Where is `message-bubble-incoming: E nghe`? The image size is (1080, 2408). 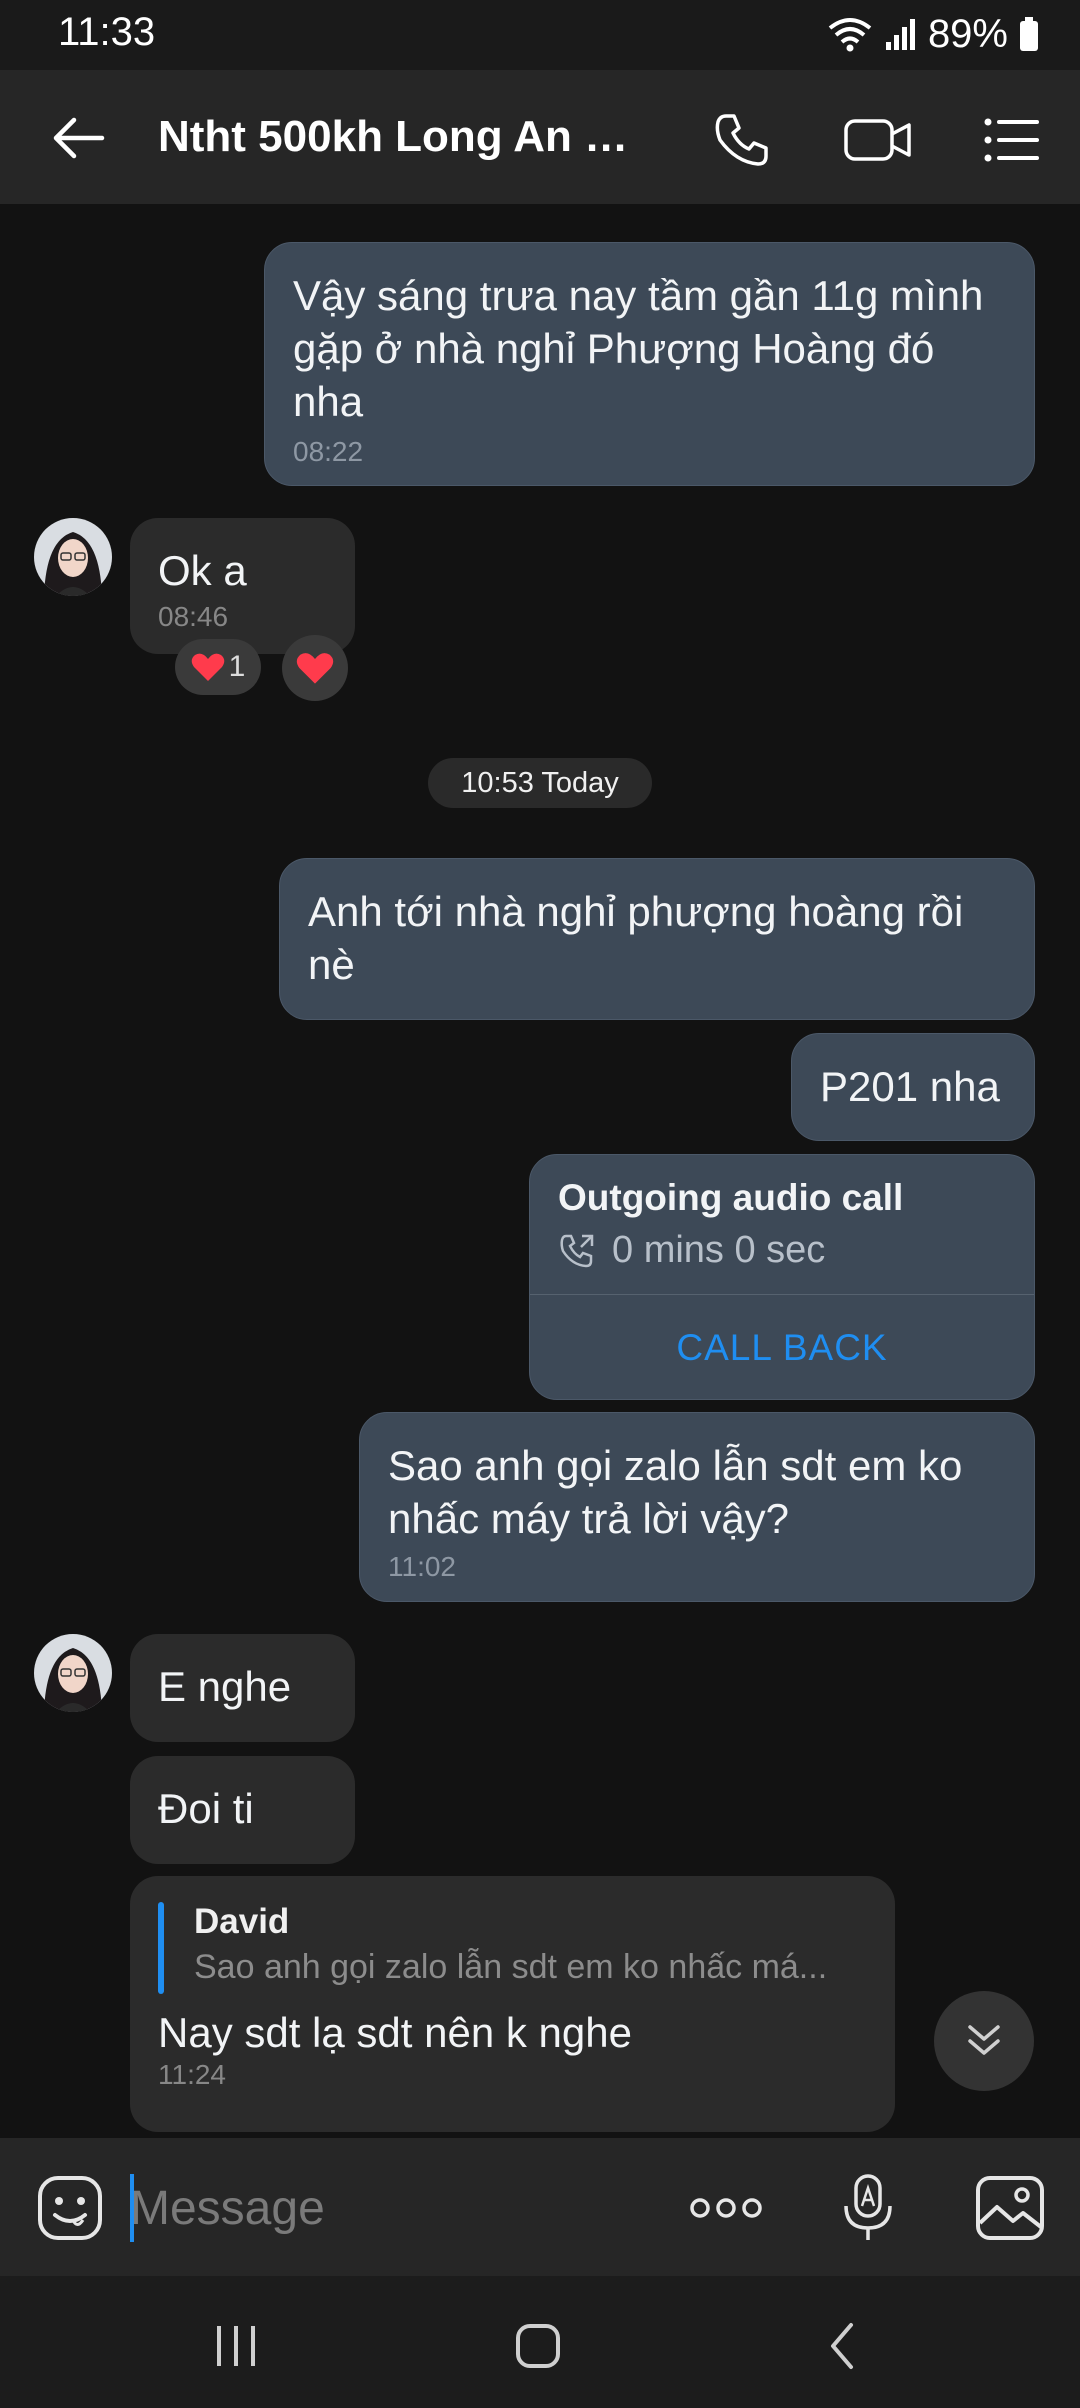
message-bubble-incoming: E nghe is located at coordinates (242, 1688).